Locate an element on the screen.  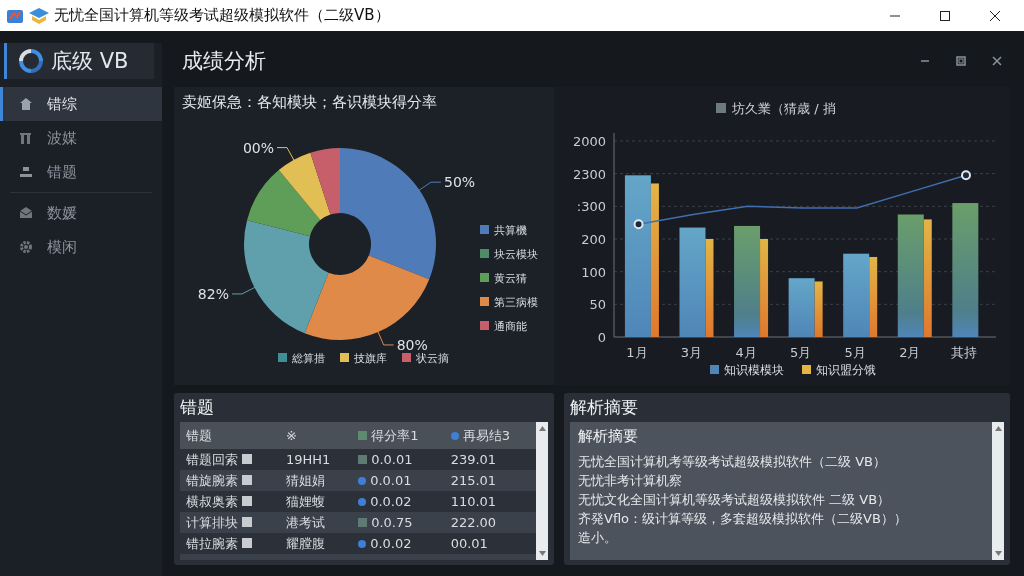
legend-label: 状云摘 is located at coordinates (432, 358).